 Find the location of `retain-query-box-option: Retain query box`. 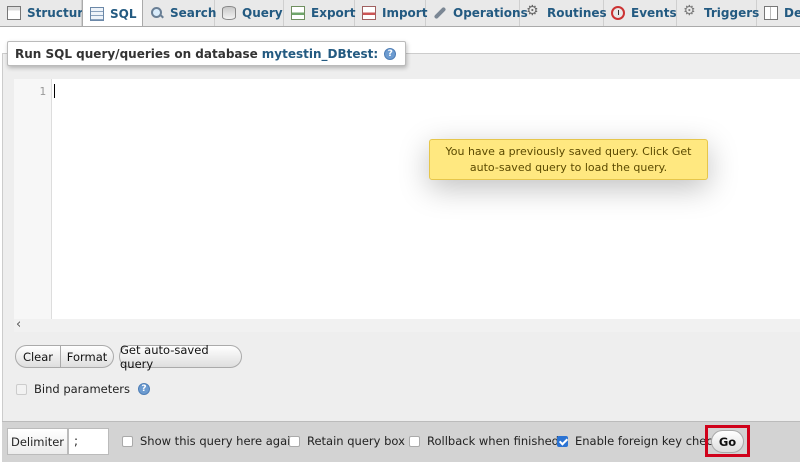

retain-query-box-option: Retain query box is located at coordinates (347, 441).